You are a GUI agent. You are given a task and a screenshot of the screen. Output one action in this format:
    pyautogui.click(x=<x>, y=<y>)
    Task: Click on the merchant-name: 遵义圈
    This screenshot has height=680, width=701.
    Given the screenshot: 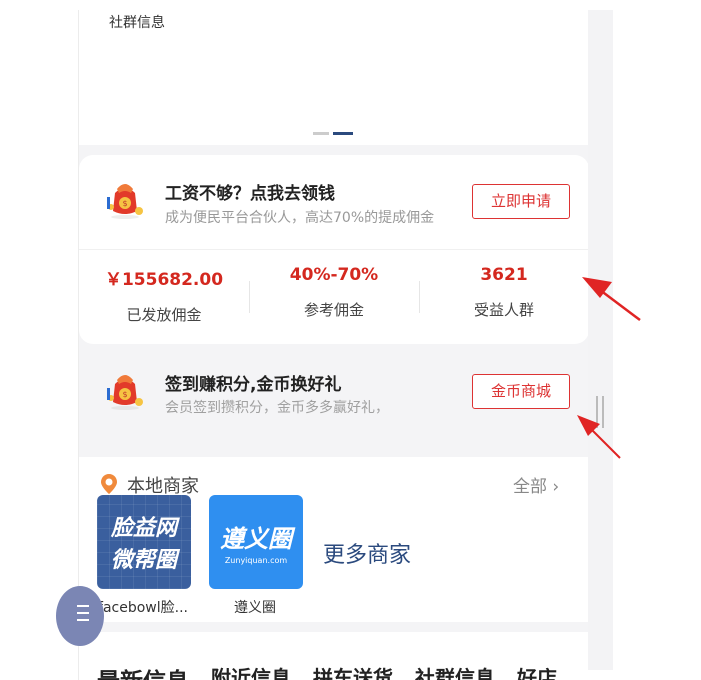 What is the action you would take?
    pyautogui.click(x=255, y=608)
    